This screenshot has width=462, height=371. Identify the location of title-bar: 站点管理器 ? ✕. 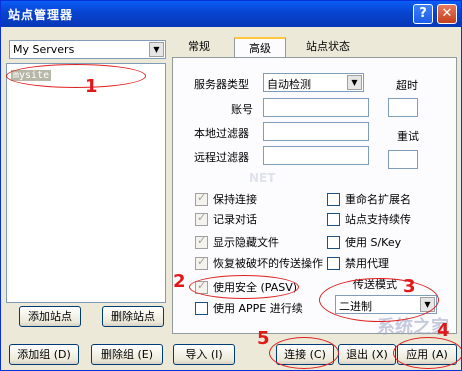
(231, 14).